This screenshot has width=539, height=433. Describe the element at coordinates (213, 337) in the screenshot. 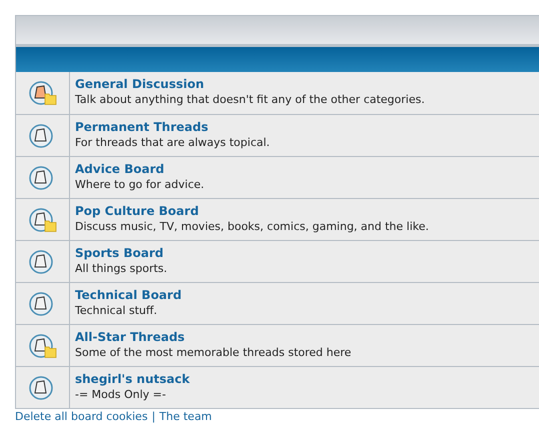

I see `forum-link: All-Star Threads` at that location.